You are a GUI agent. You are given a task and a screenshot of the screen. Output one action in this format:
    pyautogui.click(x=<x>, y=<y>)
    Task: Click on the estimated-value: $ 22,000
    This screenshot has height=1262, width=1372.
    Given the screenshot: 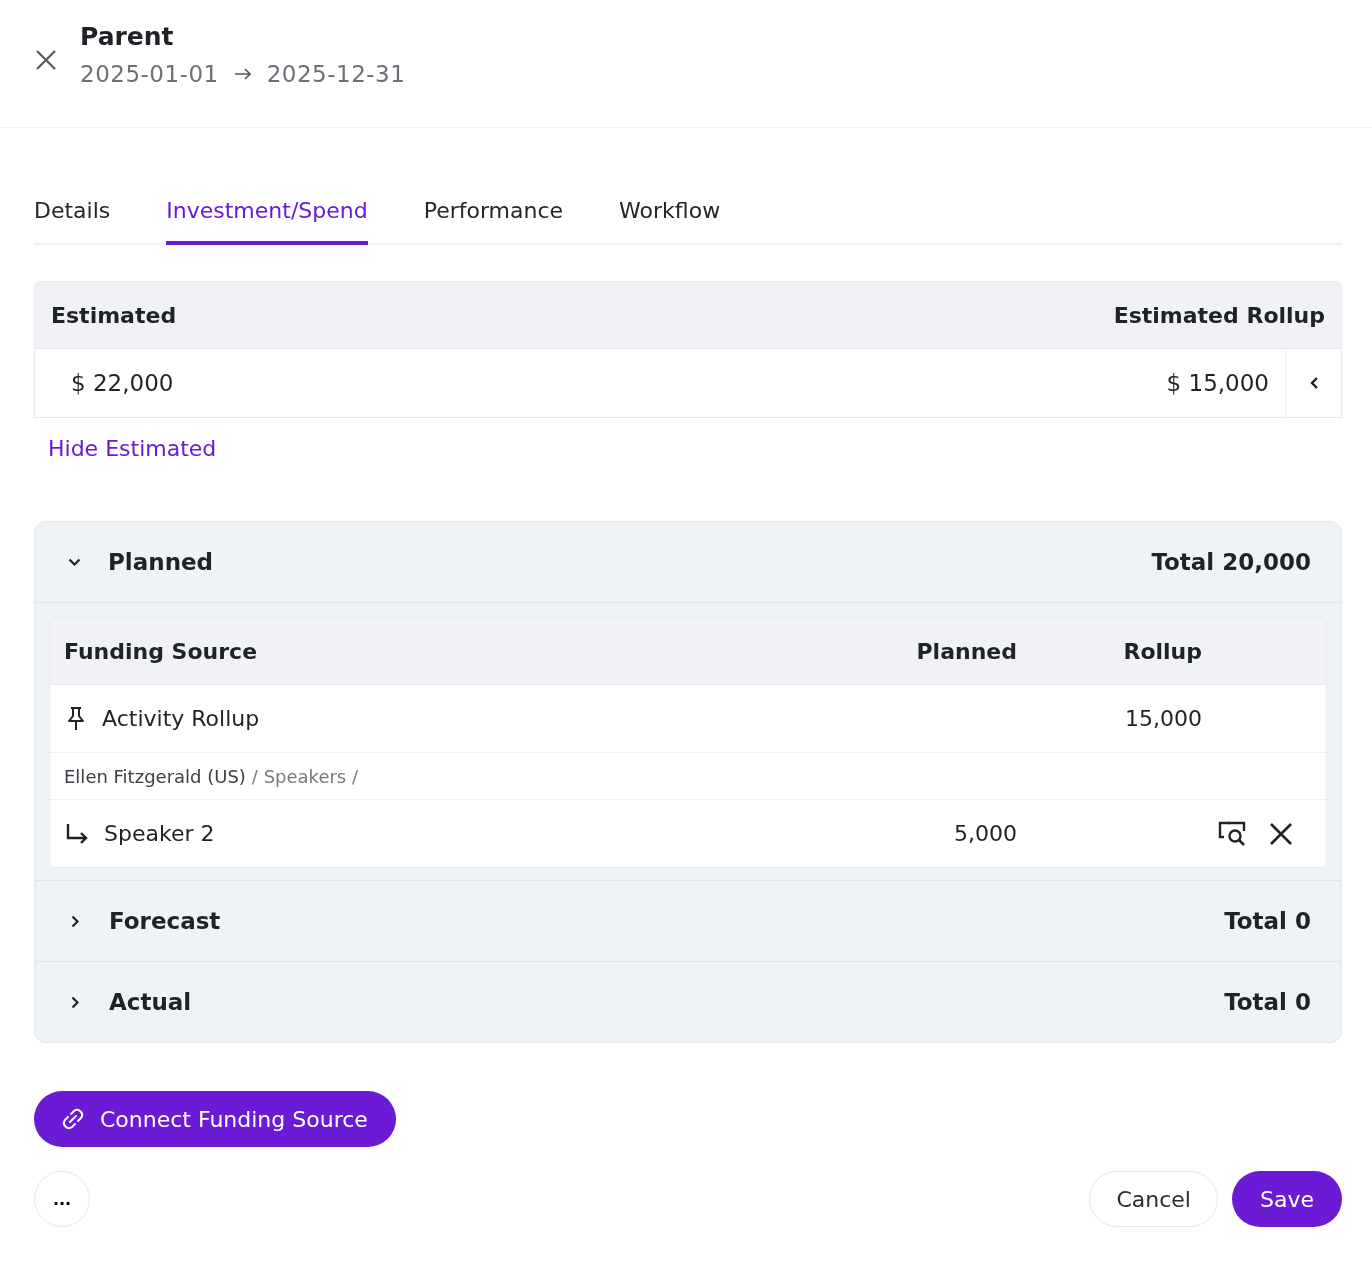 What is the action you would take?
    pyautogui.click(x=123, y=383)
    